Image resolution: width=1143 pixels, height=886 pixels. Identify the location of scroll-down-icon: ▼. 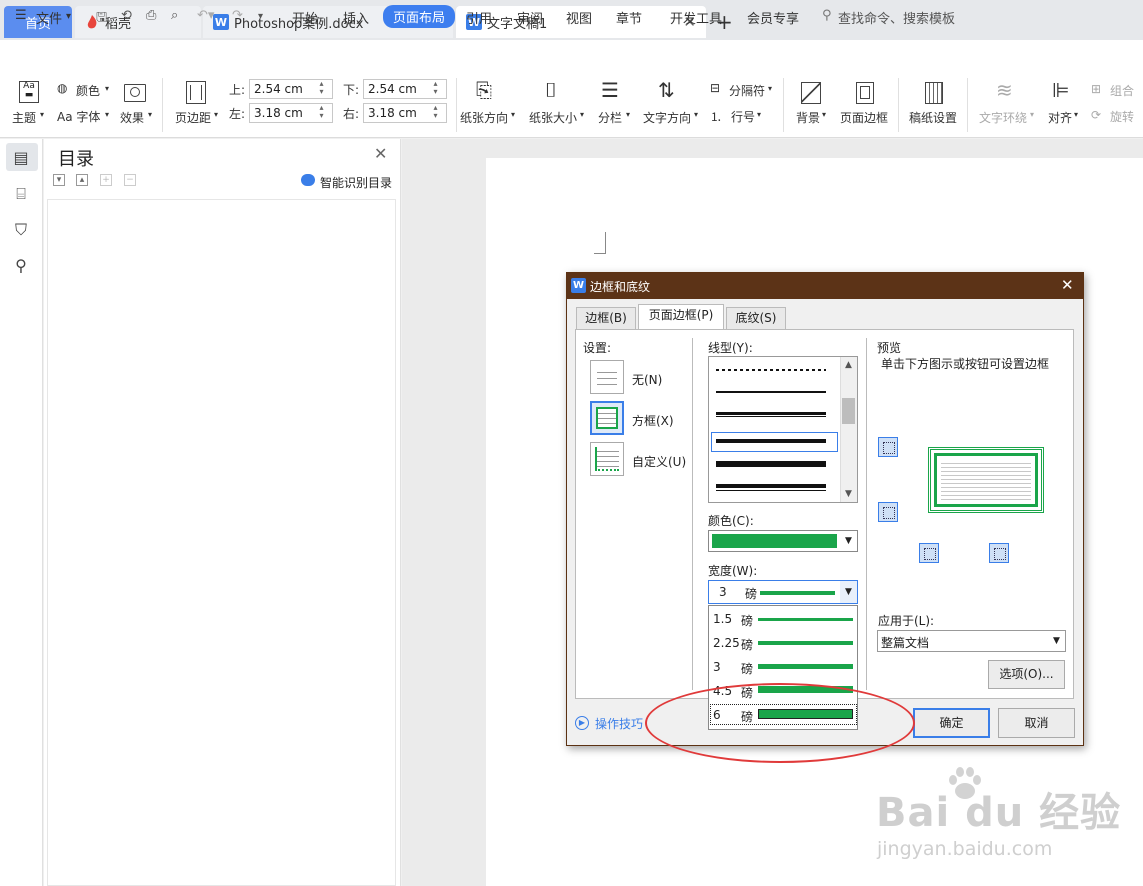
(848, 494).